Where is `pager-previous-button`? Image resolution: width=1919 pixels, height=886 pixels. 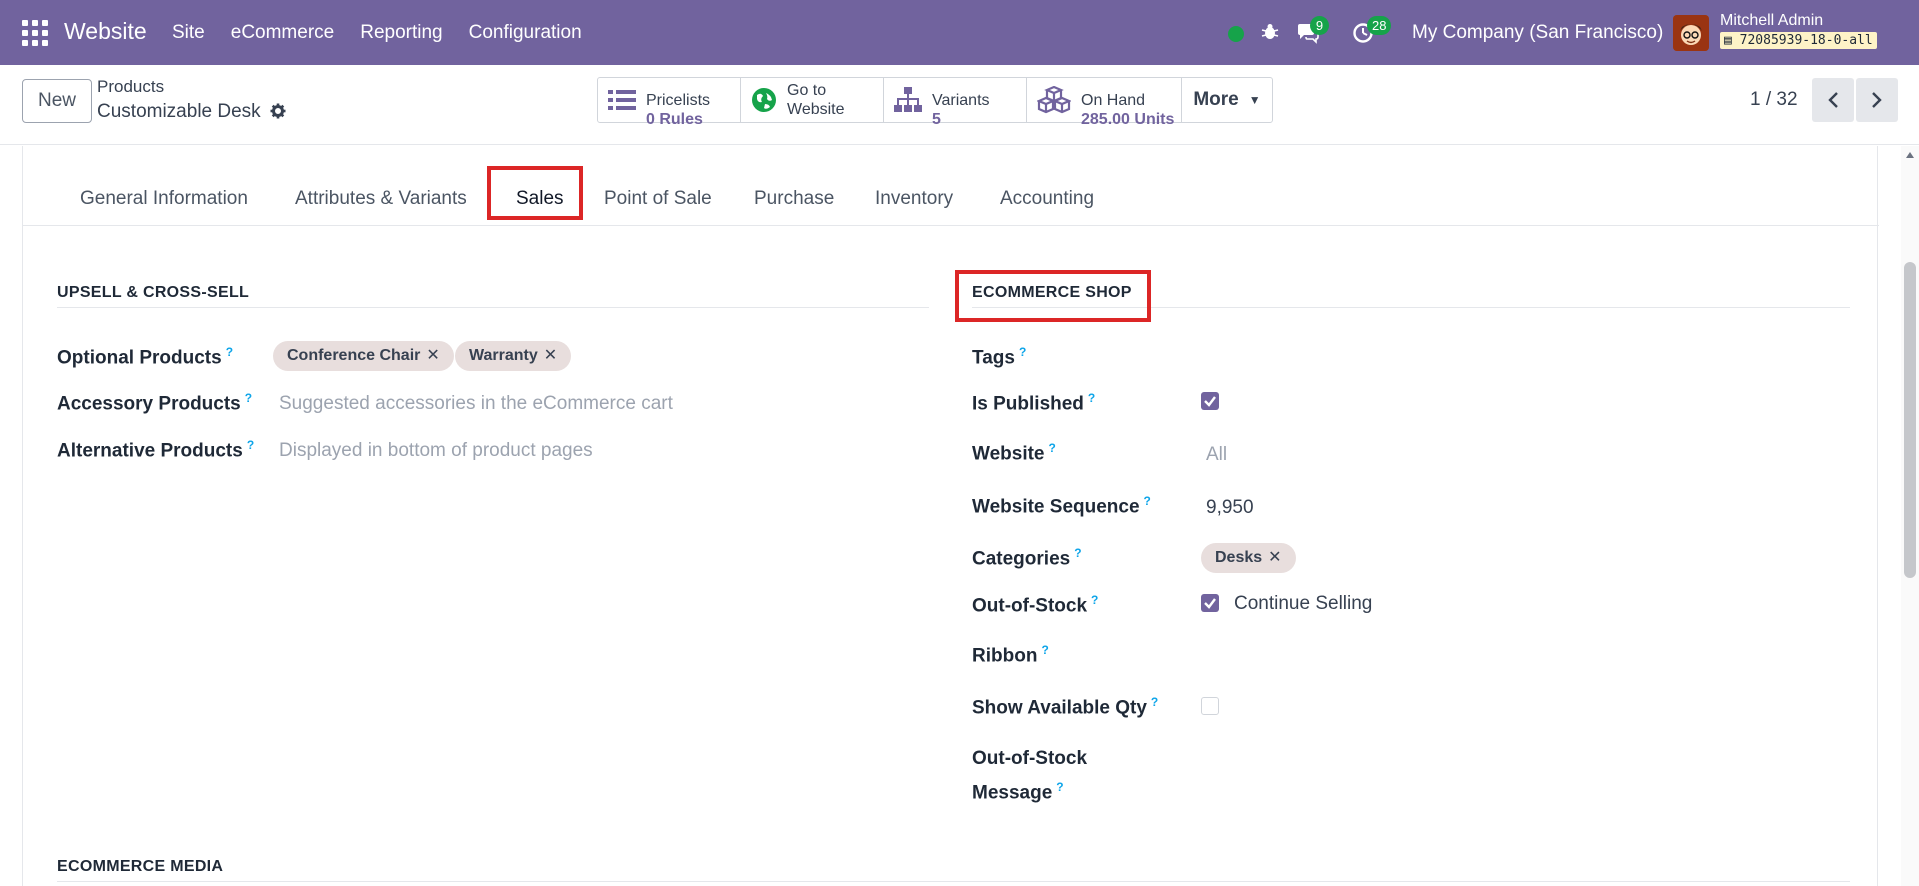 pager-previous-button is located at coordinates (1833, 100).